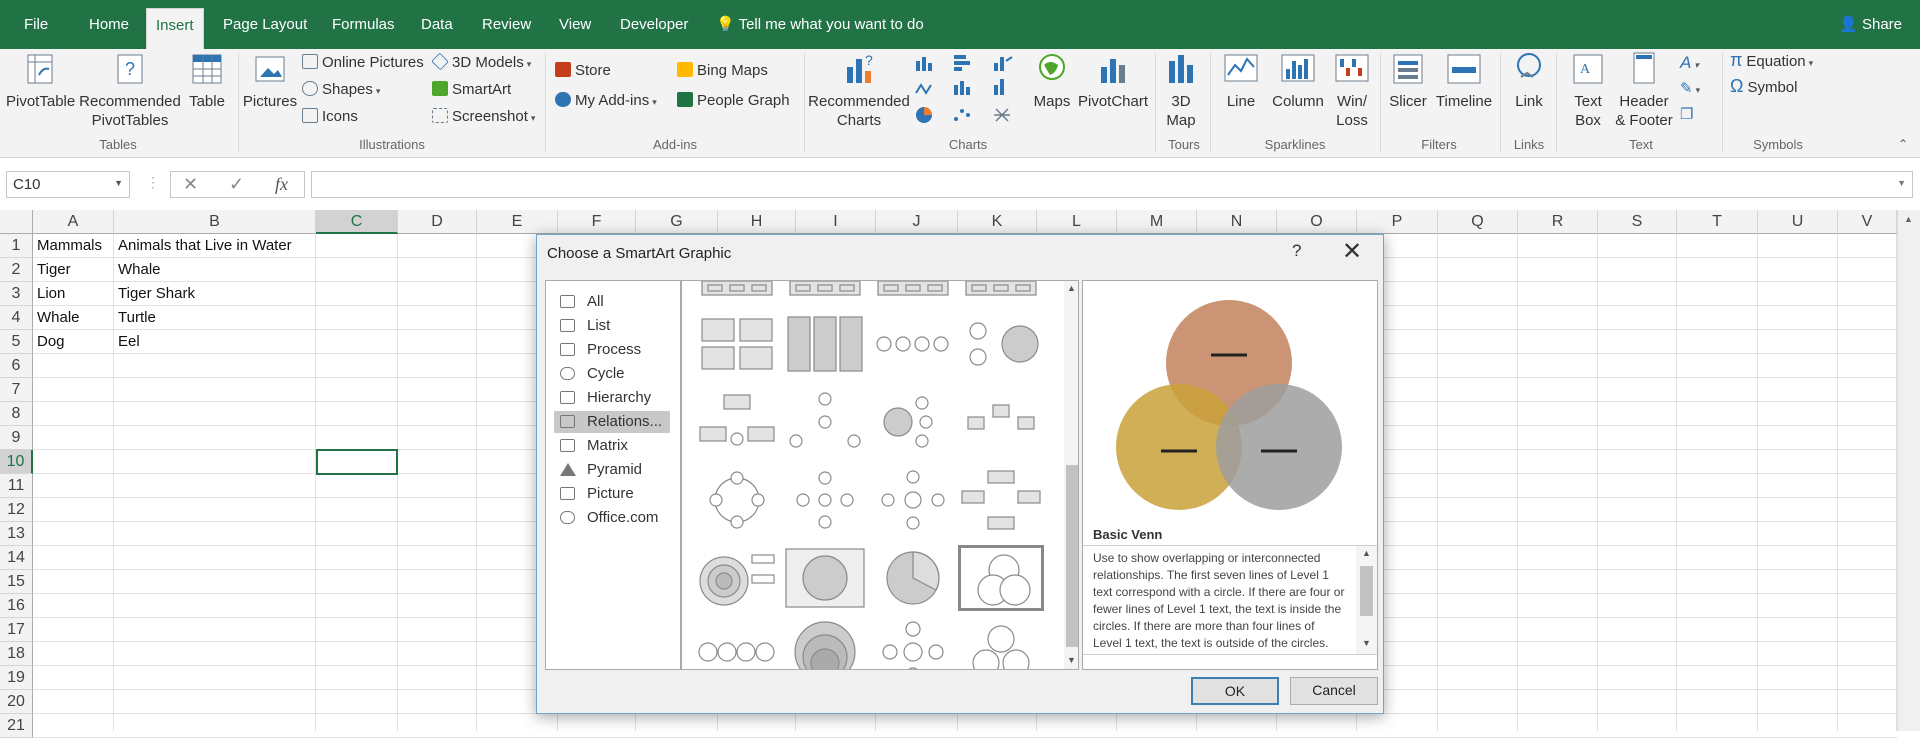  What do you see at coordinates (677, 222) in the screenshot?
I see `column-header-g: G` at bounding box center [677, 222].